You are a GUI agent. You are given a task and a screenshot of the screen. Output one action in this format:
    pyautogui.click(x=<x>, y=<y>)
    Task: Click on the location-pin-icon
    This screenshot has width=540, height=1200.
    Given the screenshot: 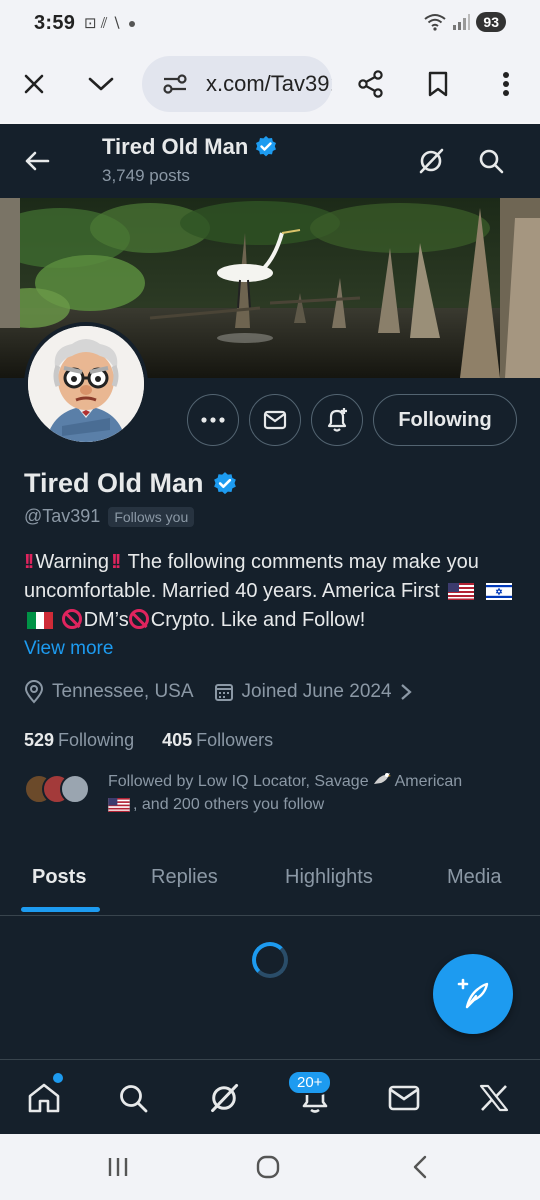 What is the action you would take?
    pyautogui.click(x=34, y=692)
    